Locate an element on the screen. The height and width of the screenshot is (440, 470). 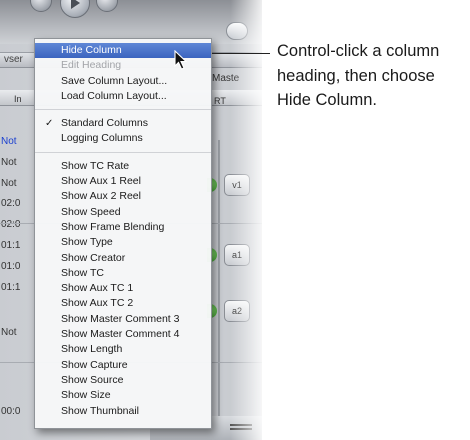
menu-item-standard-columns: ✓ Standard Columns is located at coordinates (123, 123).